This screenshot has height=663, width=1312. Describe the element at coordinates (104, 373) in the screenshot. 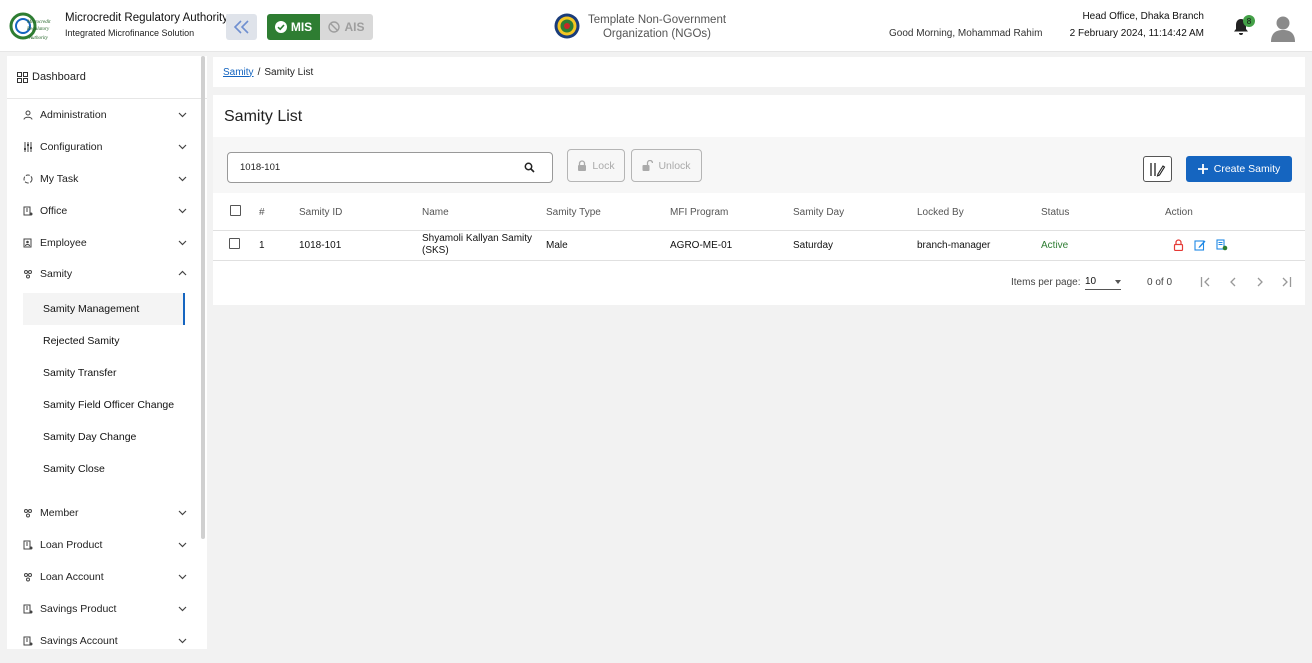

I see `sidebar-subitem-samity-transfer: Samity Transfer` at that location.